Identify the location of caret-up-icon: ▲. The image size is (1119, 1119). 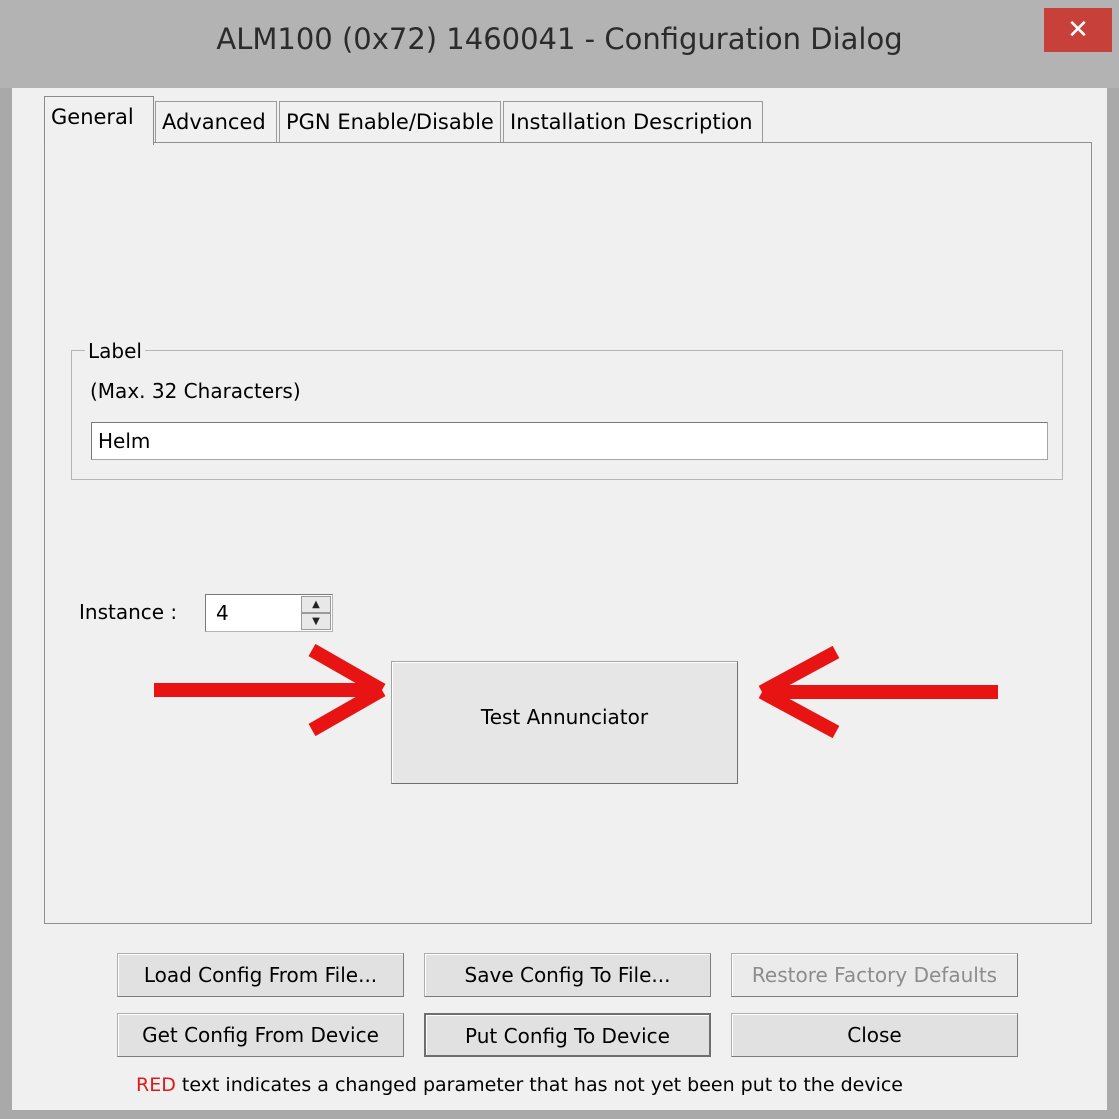
(316, 604).